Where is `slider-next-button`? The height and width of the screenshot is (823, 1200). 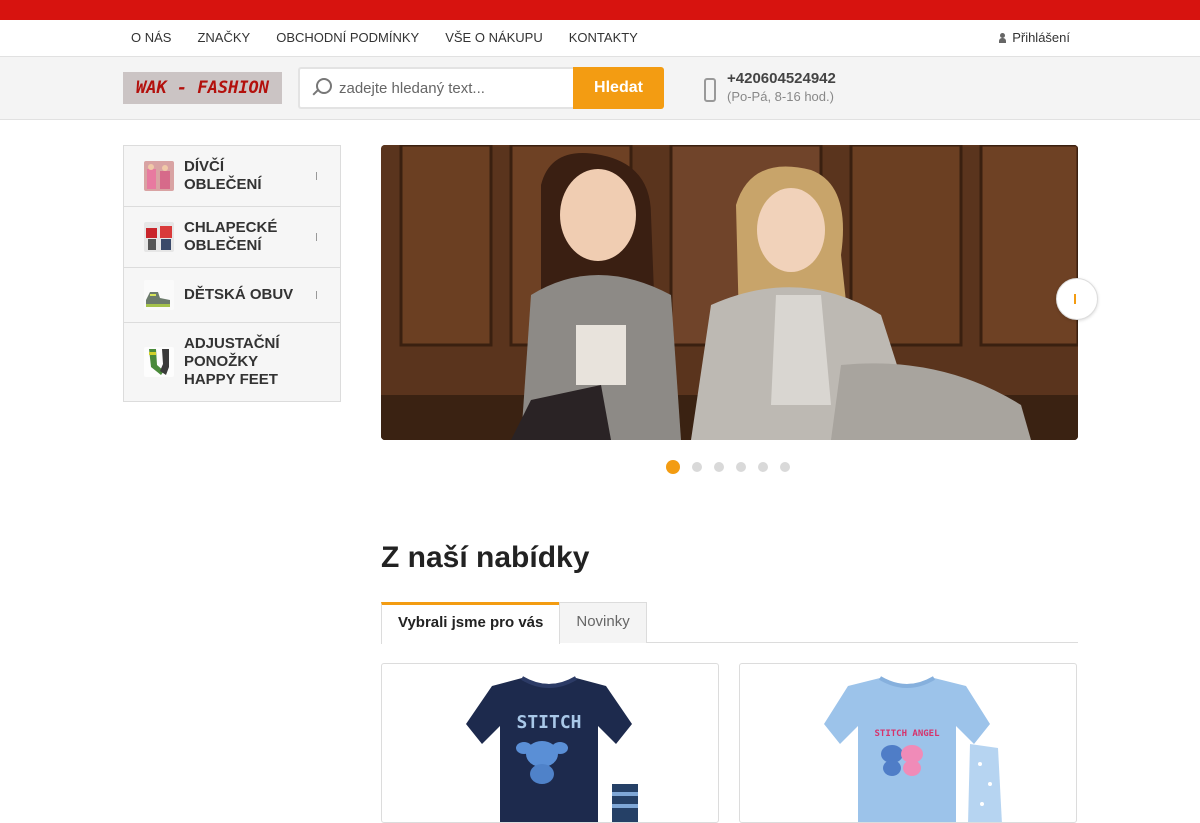
slider-next-button is located at coordinates (1077, 299).